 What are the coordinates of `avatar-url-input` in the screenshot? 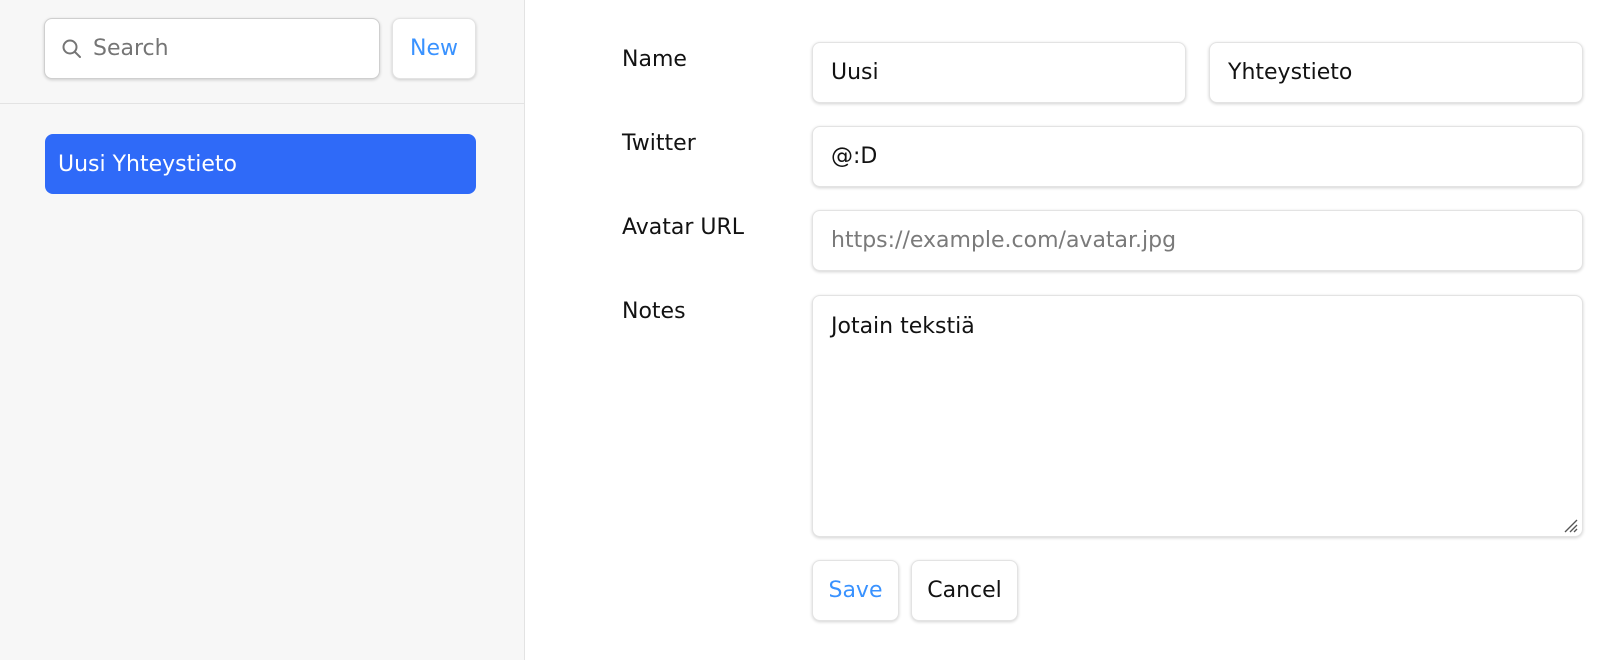 It's located at (1197, 240).